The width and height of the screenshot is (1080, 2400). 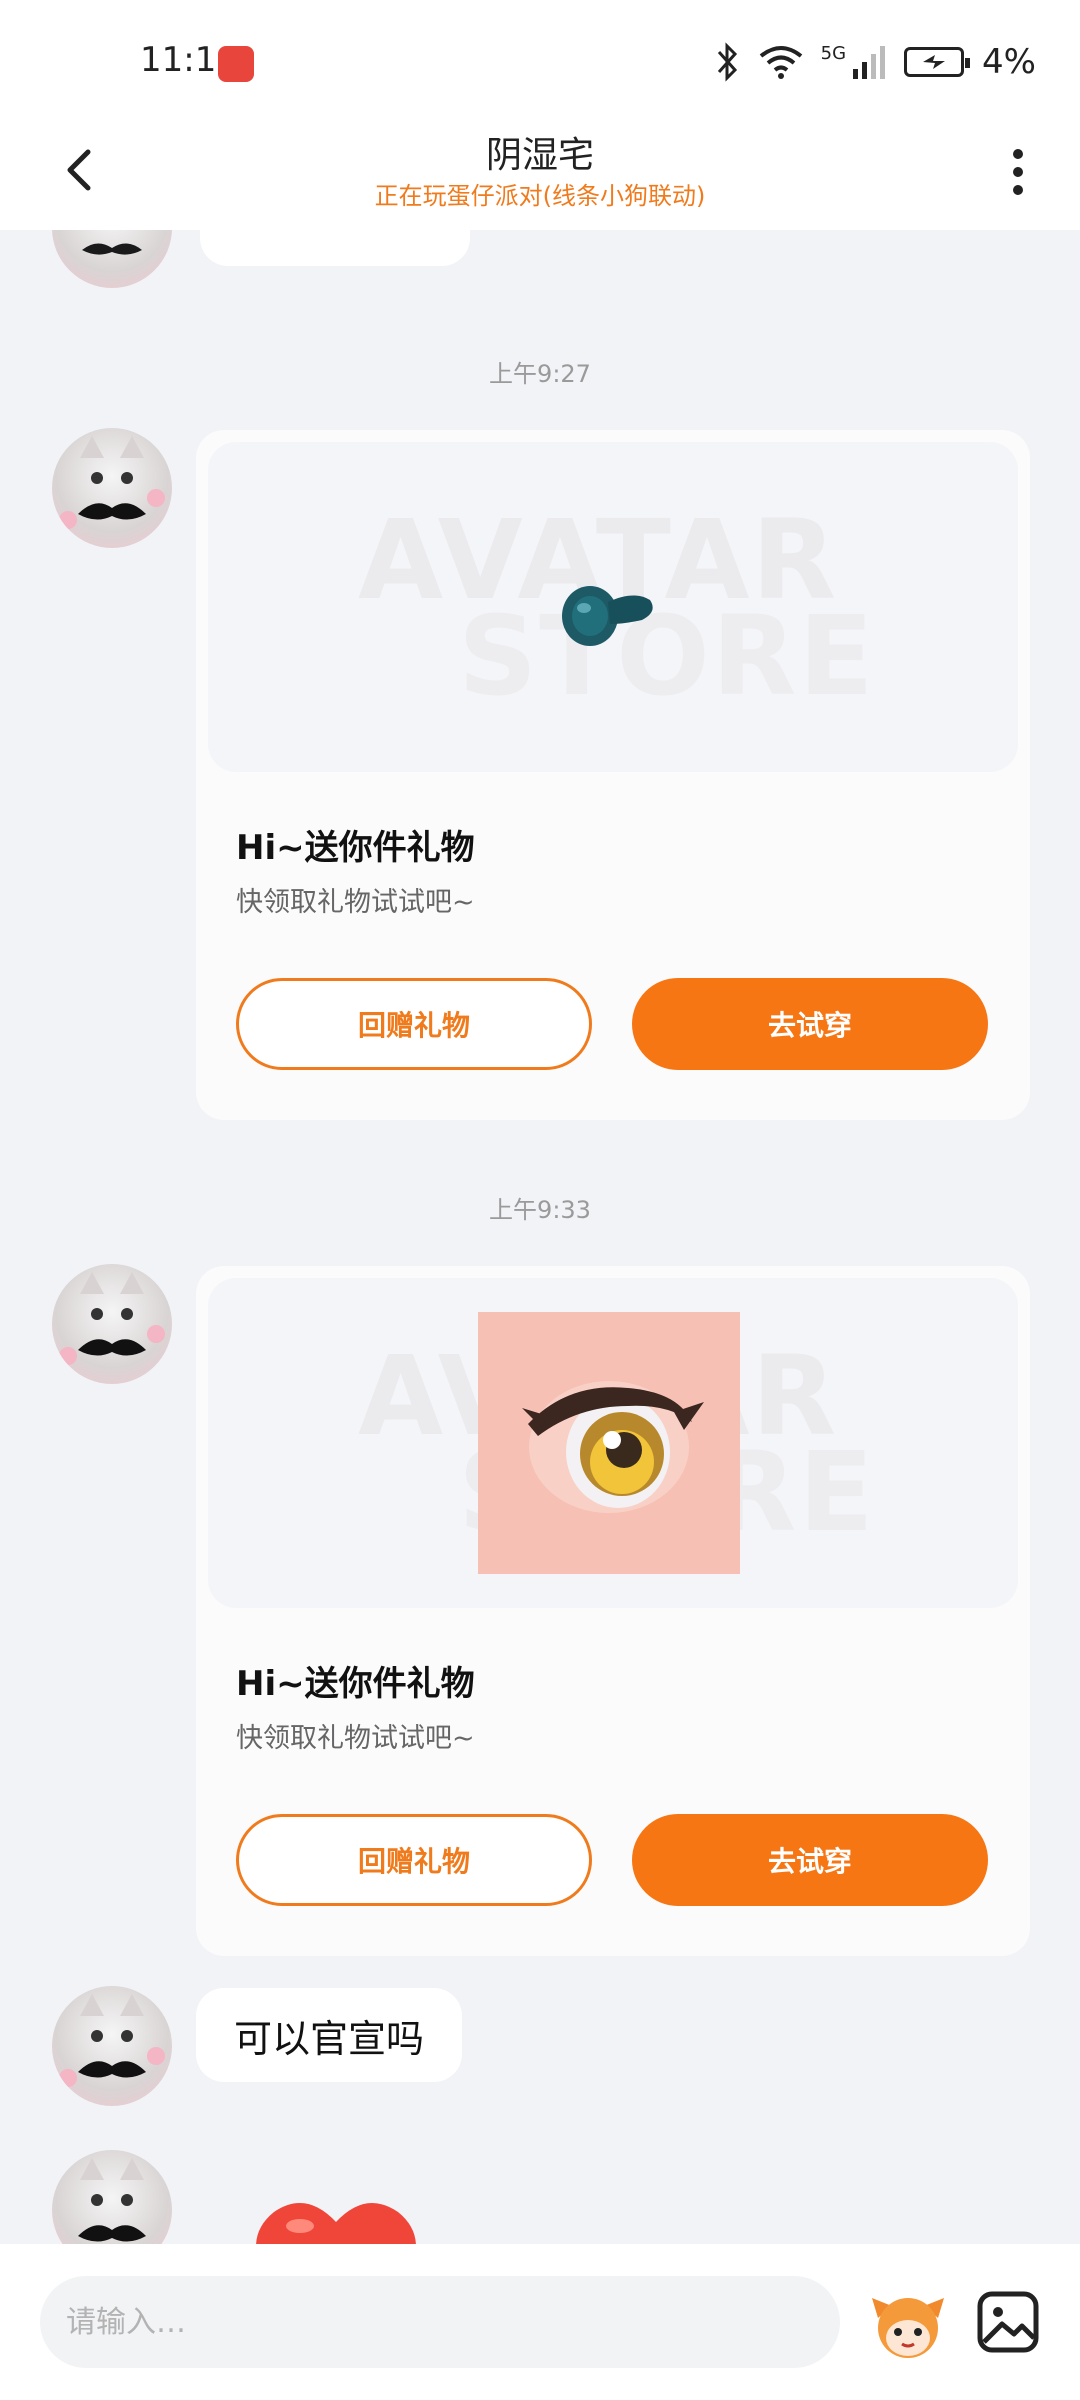 I want to click on emoji-sticker-button, so click(x=908, y=2324).